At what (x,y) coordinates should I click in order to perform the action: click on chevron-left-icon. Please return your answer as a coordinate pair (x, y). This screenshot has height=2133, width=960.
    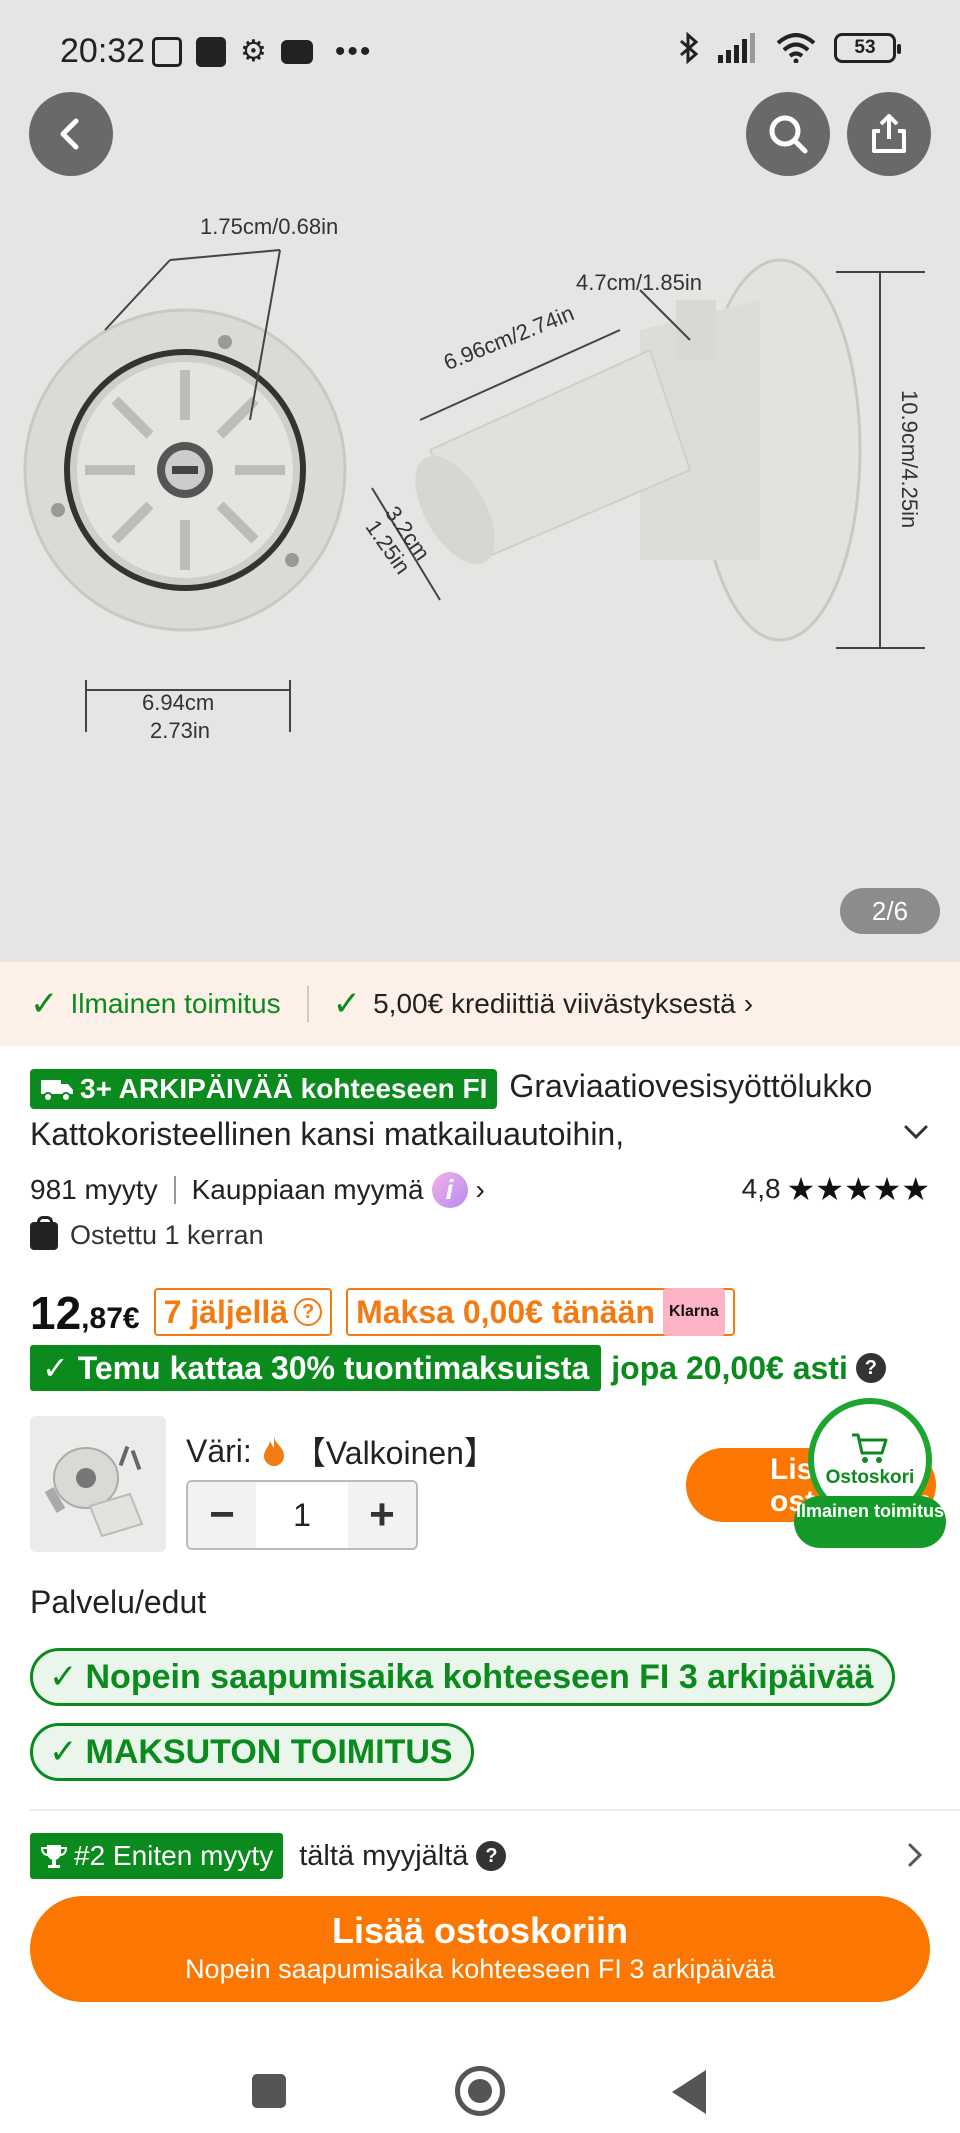
    Looking at the image, I should click on (69, 134).